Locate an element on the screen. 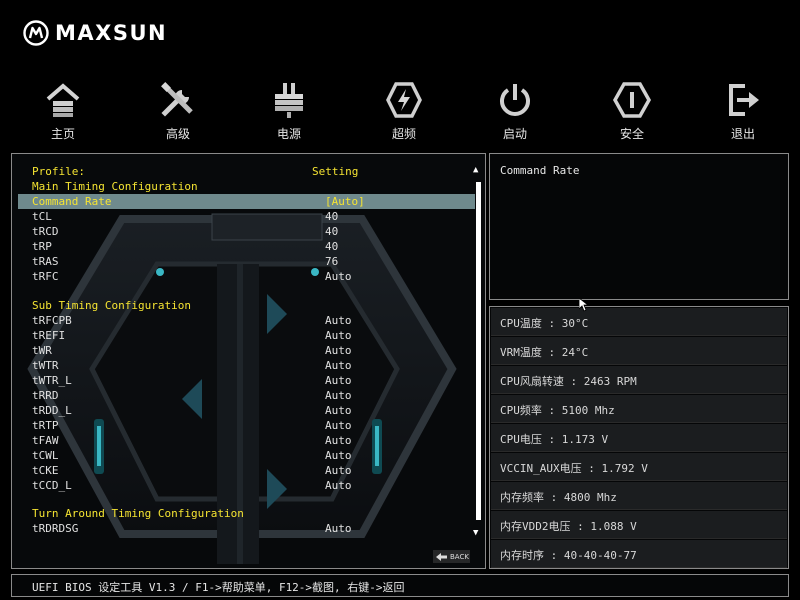  setting-row-tcl: tCL 40 is located at coordinates (246, 216).